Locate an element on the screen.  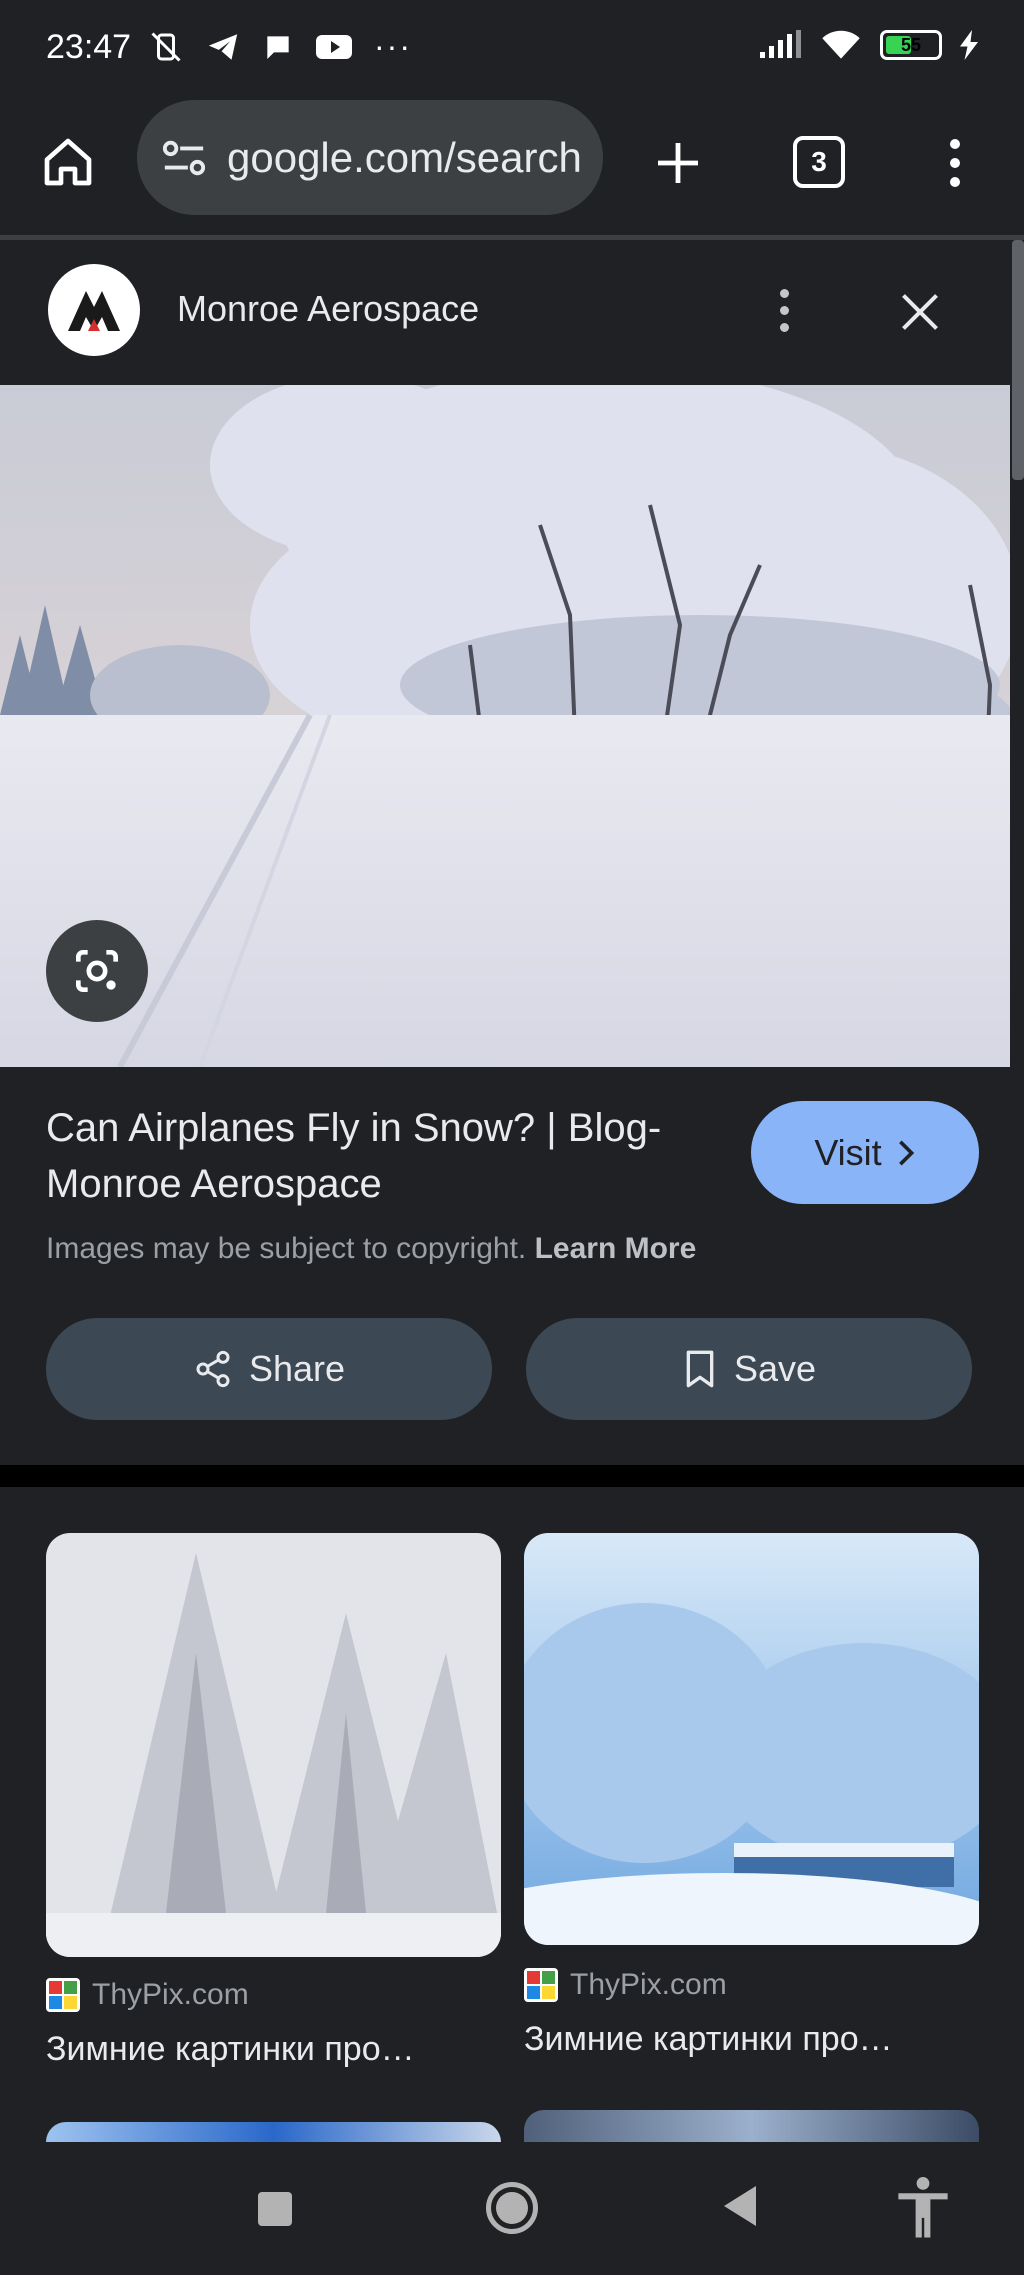
menu-button is located at coordinates (955, 163).